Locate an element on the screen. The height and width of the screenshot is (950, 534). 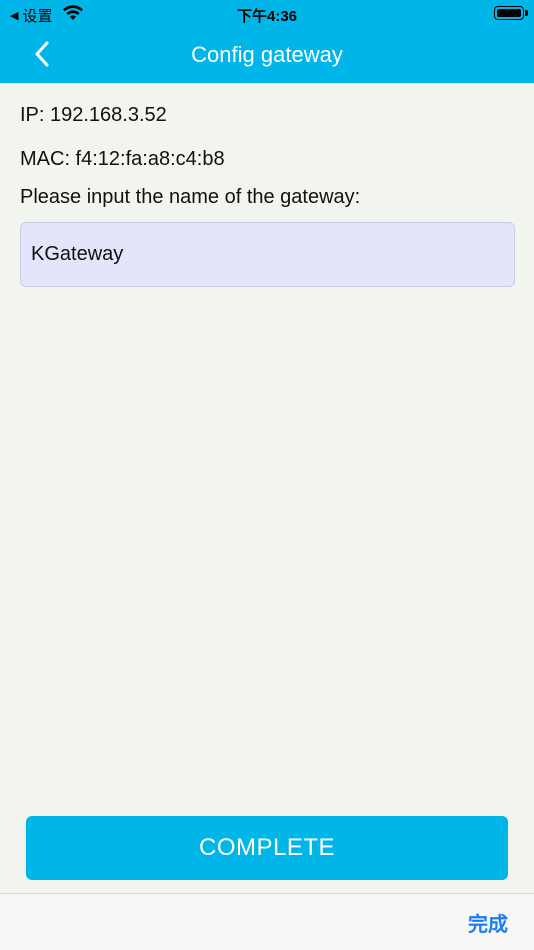
nav-bar: Config gateway is located at coordinates (267, 55).